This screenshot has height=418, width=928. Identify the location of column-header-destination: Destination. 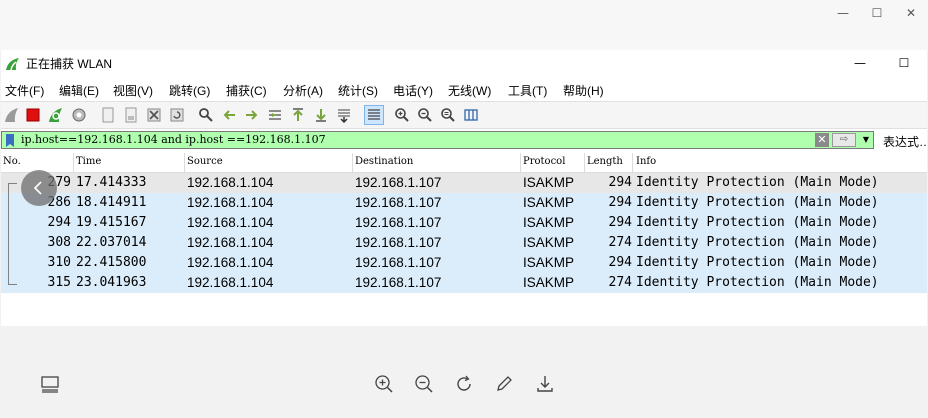
(384, 161).